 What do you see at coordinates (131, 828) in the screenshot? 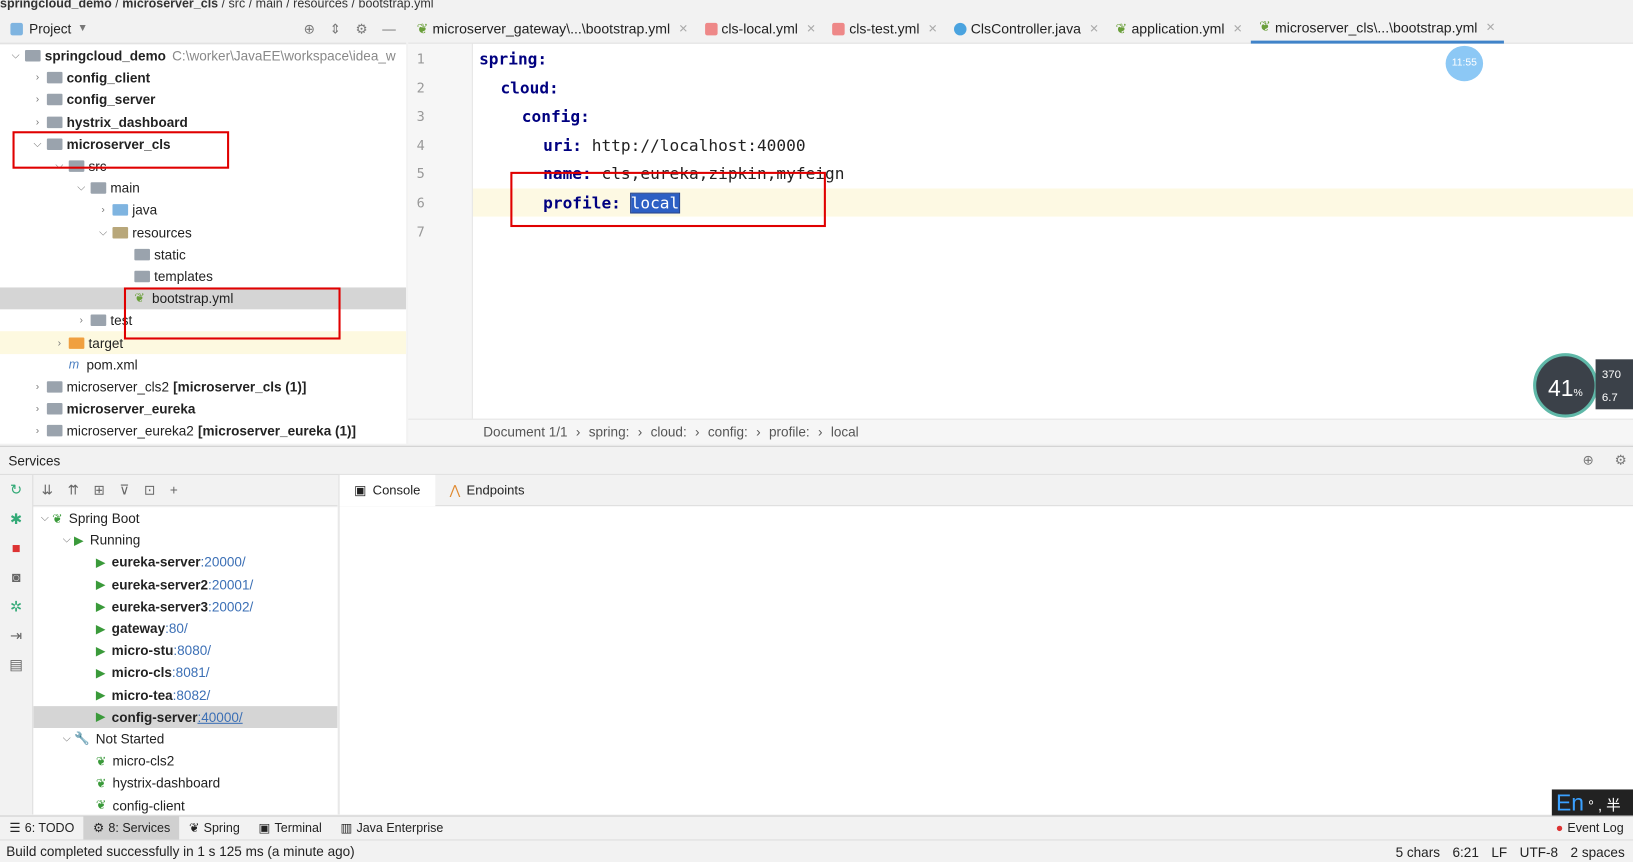
I see `tool-window-button: ⚙ 8: Services` at bounding box center [131, 828].